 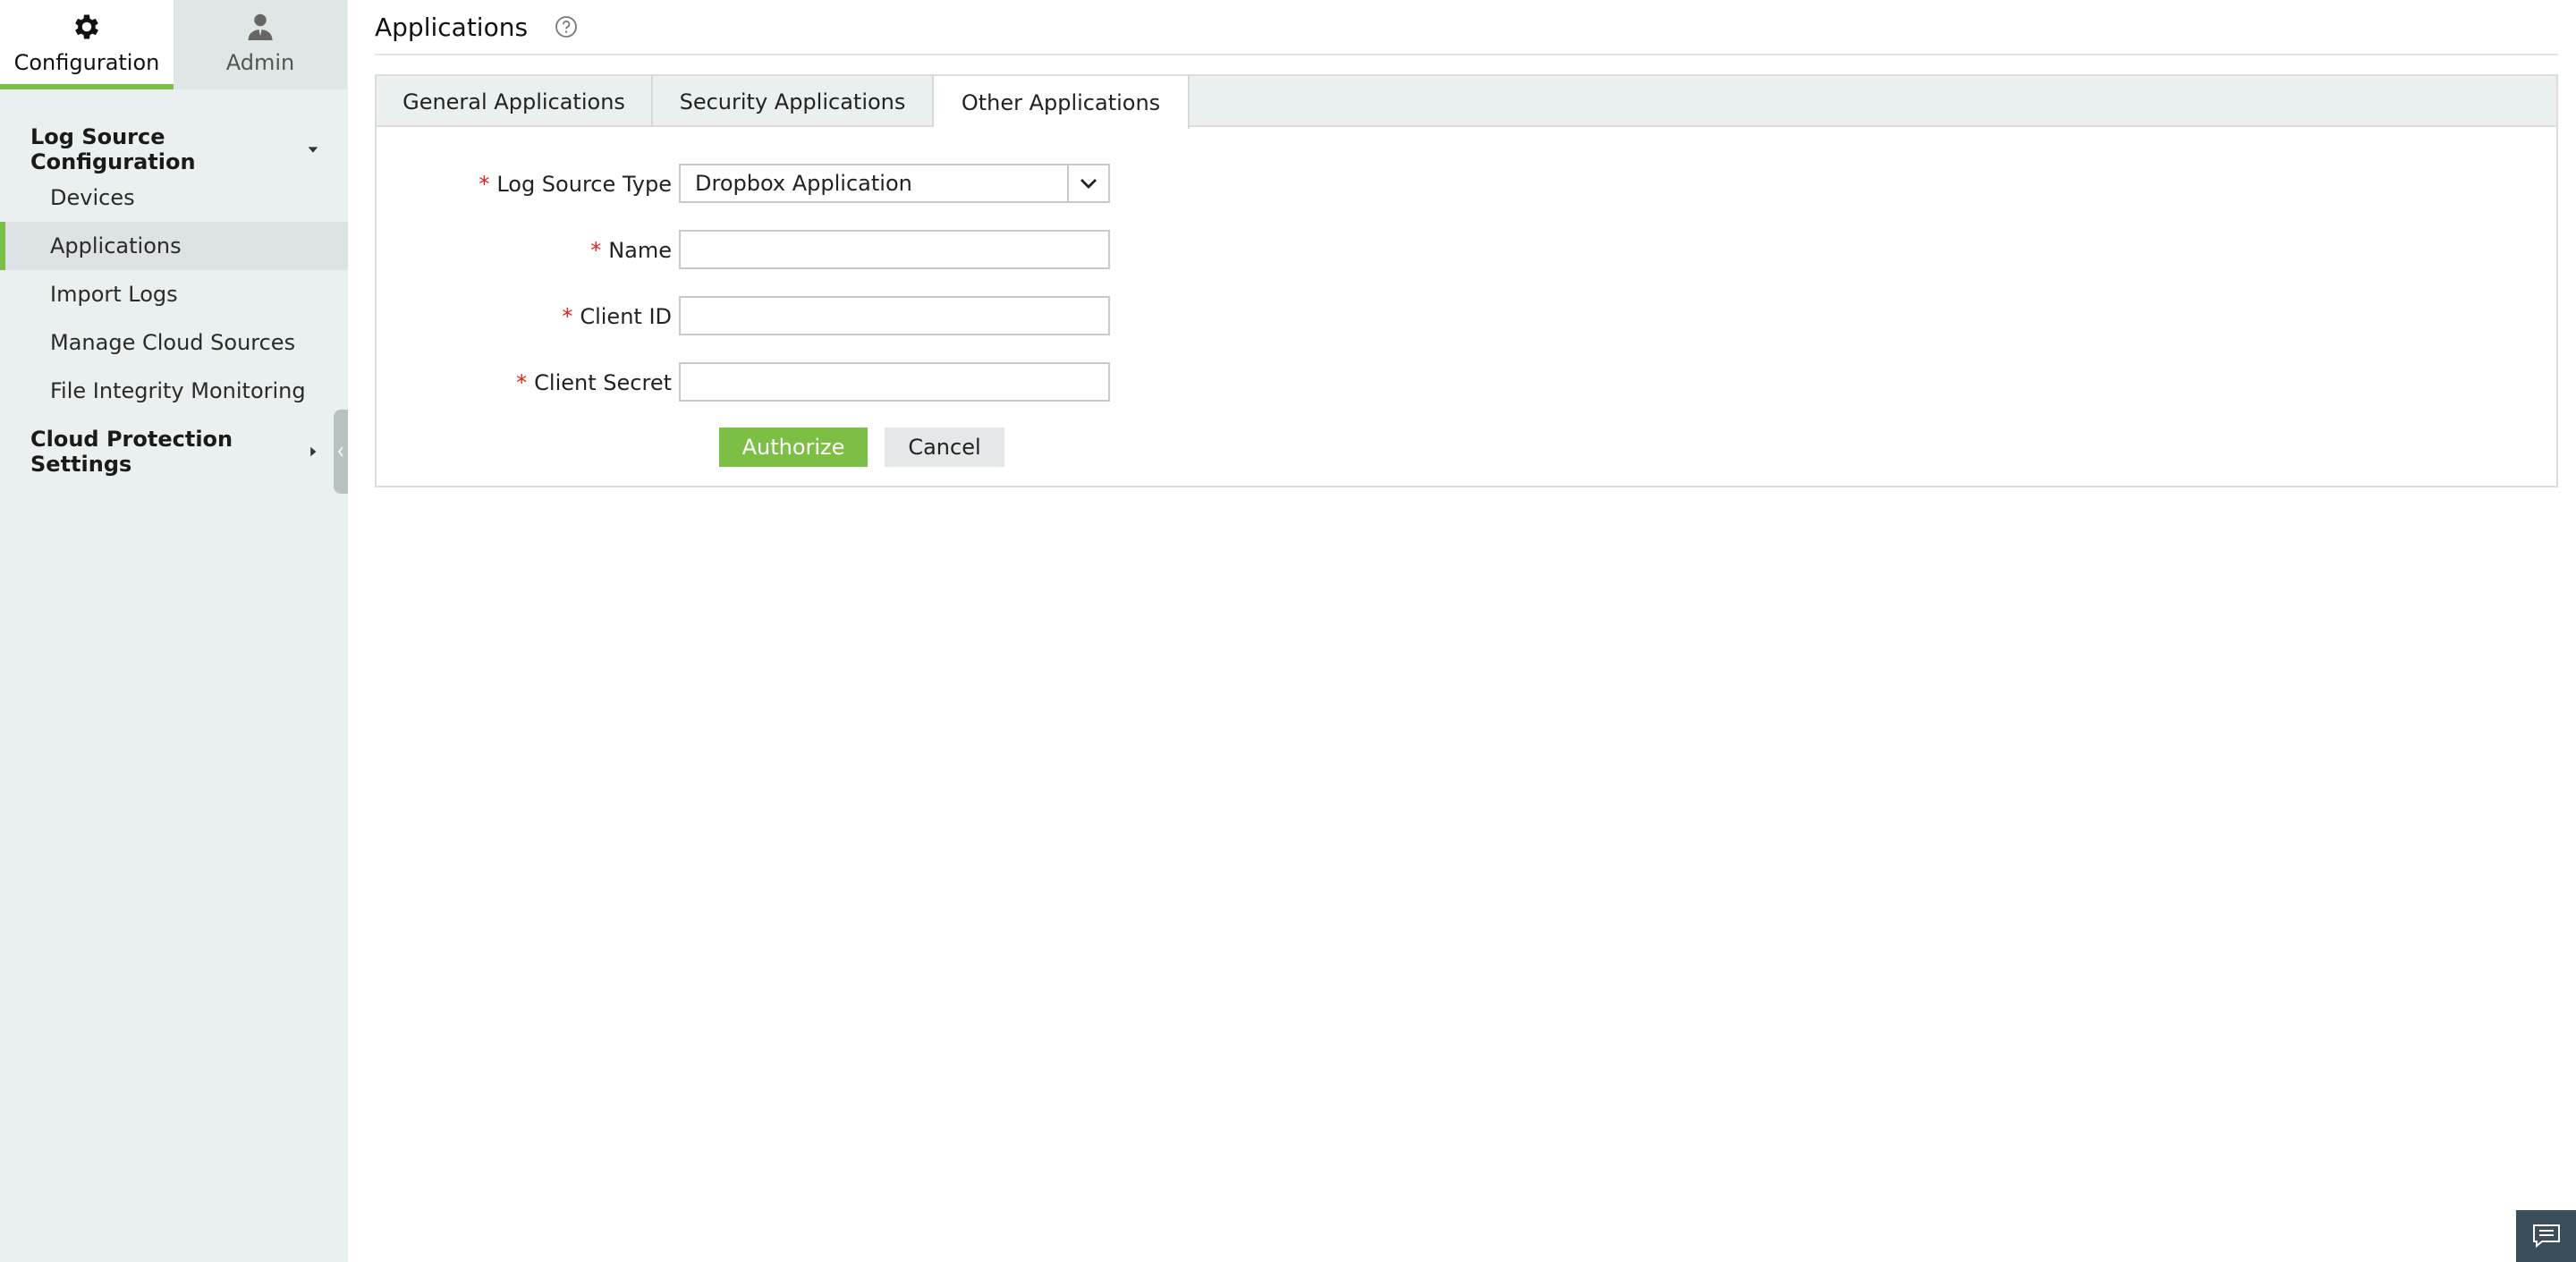 I want to click on client-id-label-text: Client ID, so click(x=626, y=316).